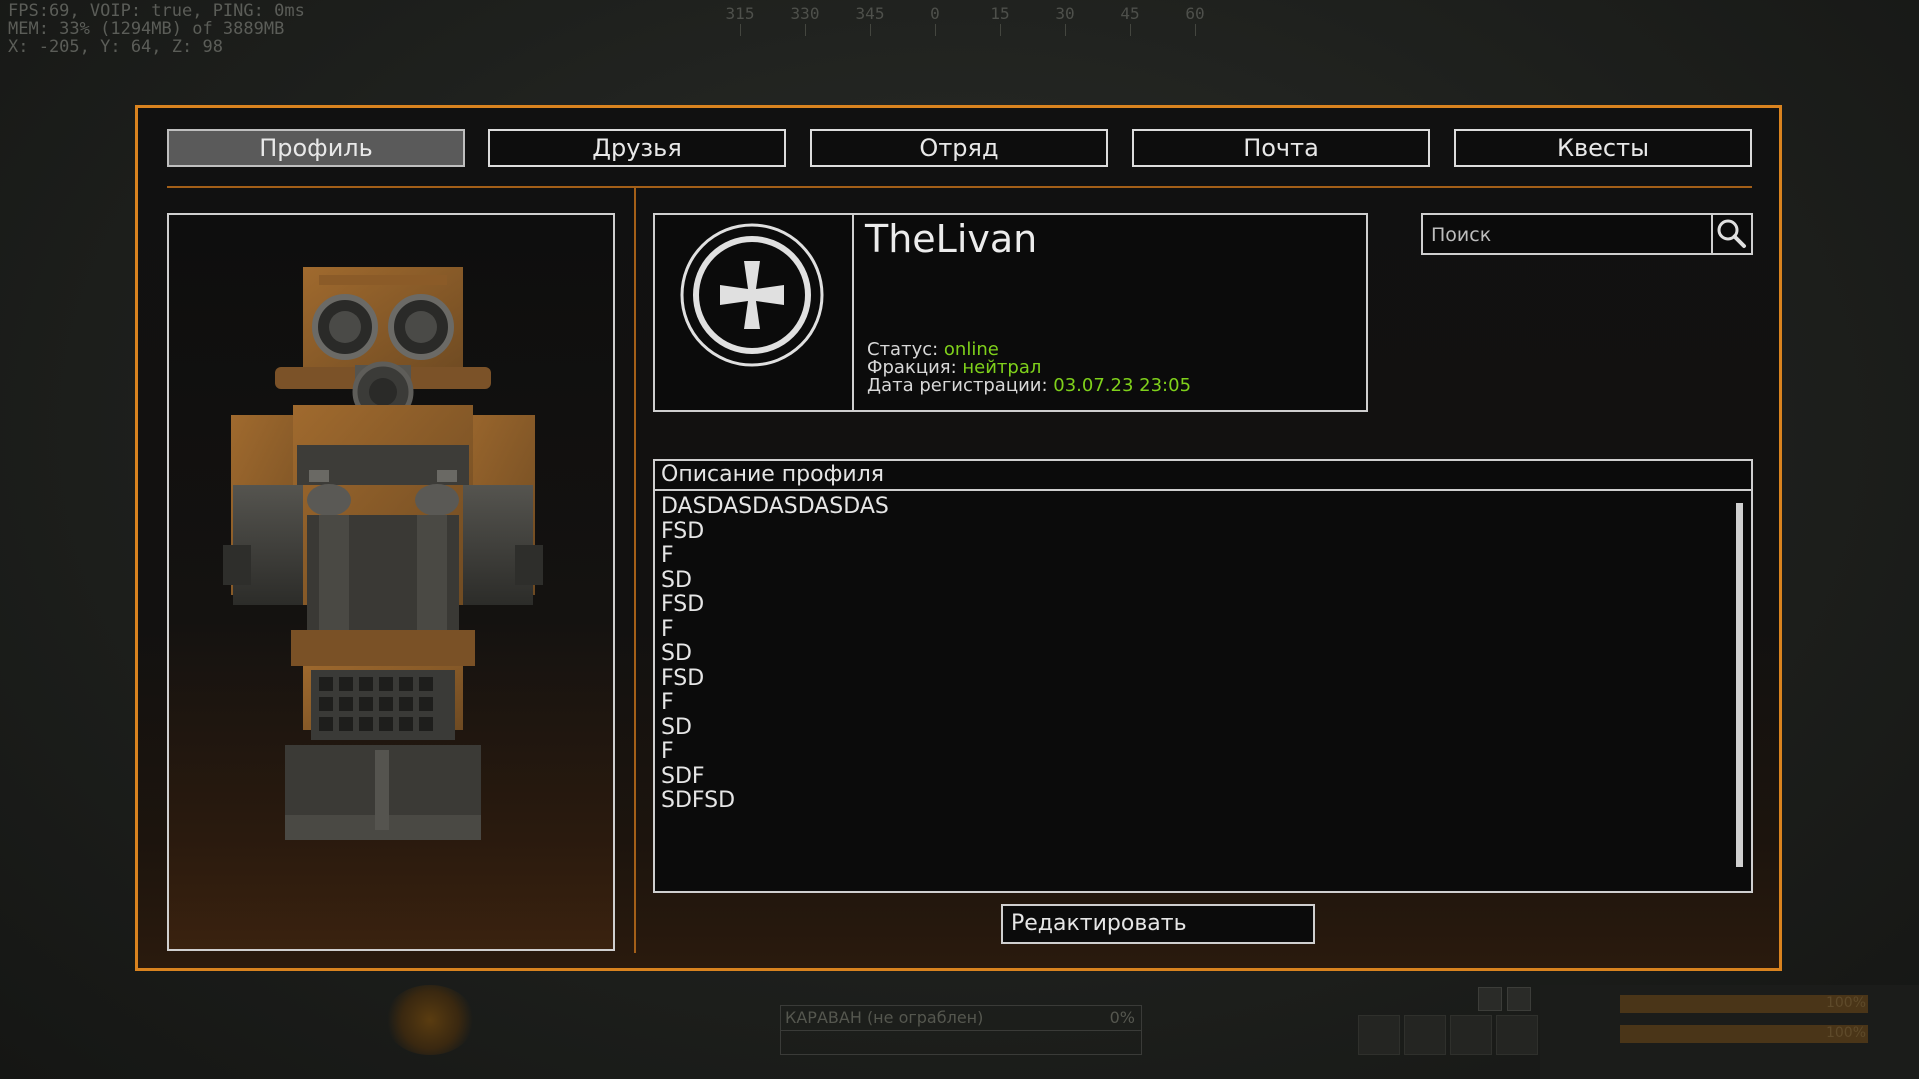 The image size is (1919, 1079). I want to click on description-line: SDFSD, so click(698, 800).